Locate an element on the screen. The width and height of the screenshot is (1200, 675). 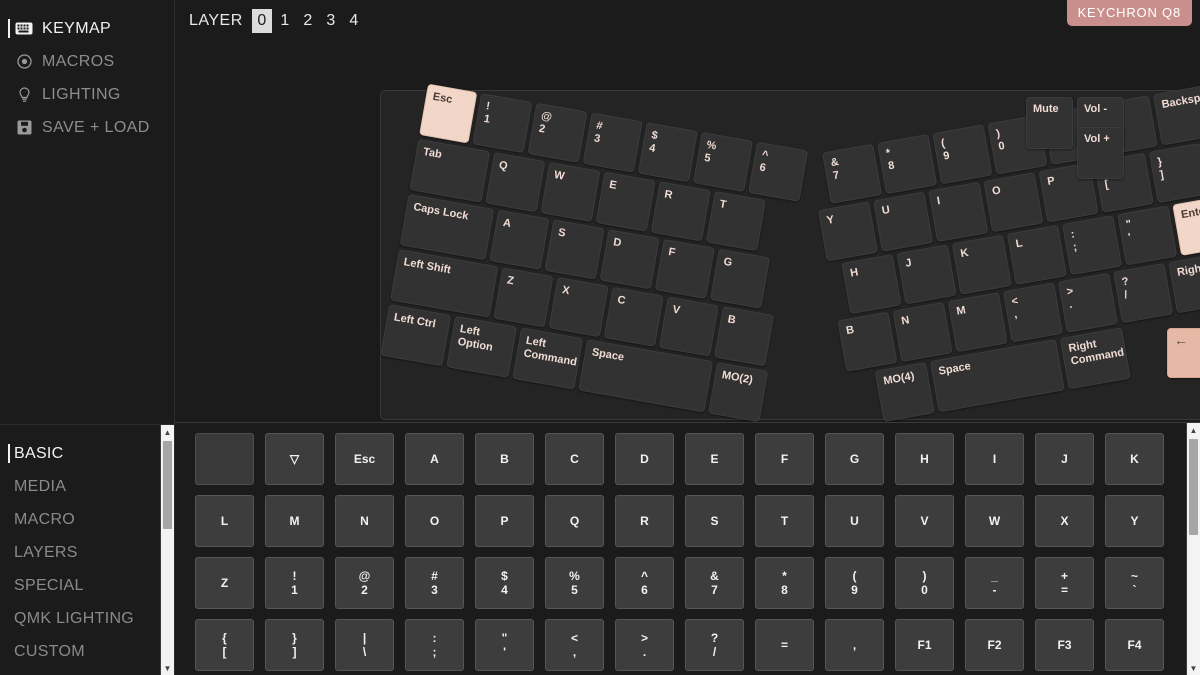
sidebar-item-save-load: SAVE + LOAD is located at coordinates (87, 127).